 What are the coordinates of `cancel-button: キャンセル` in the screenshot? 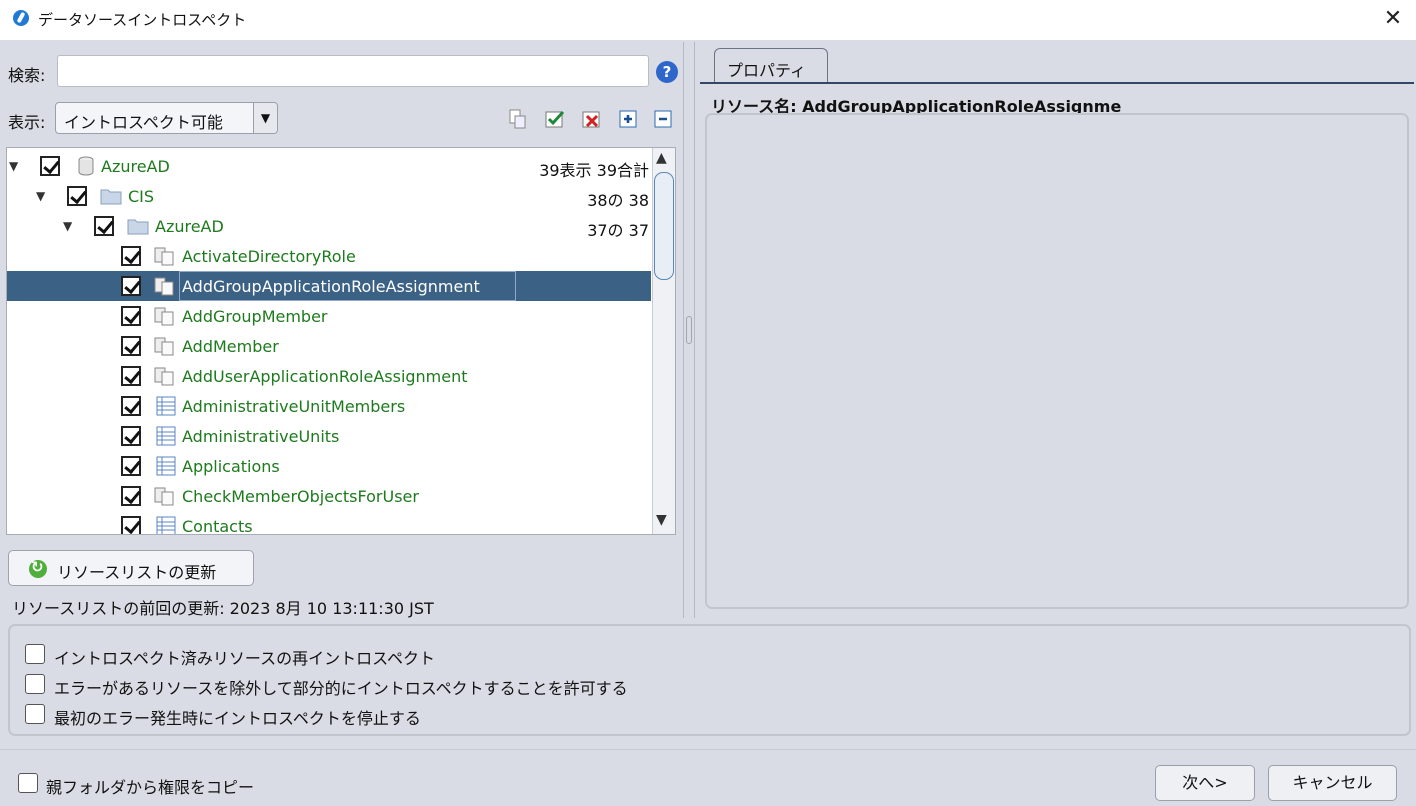 It's located at (1332, 783).